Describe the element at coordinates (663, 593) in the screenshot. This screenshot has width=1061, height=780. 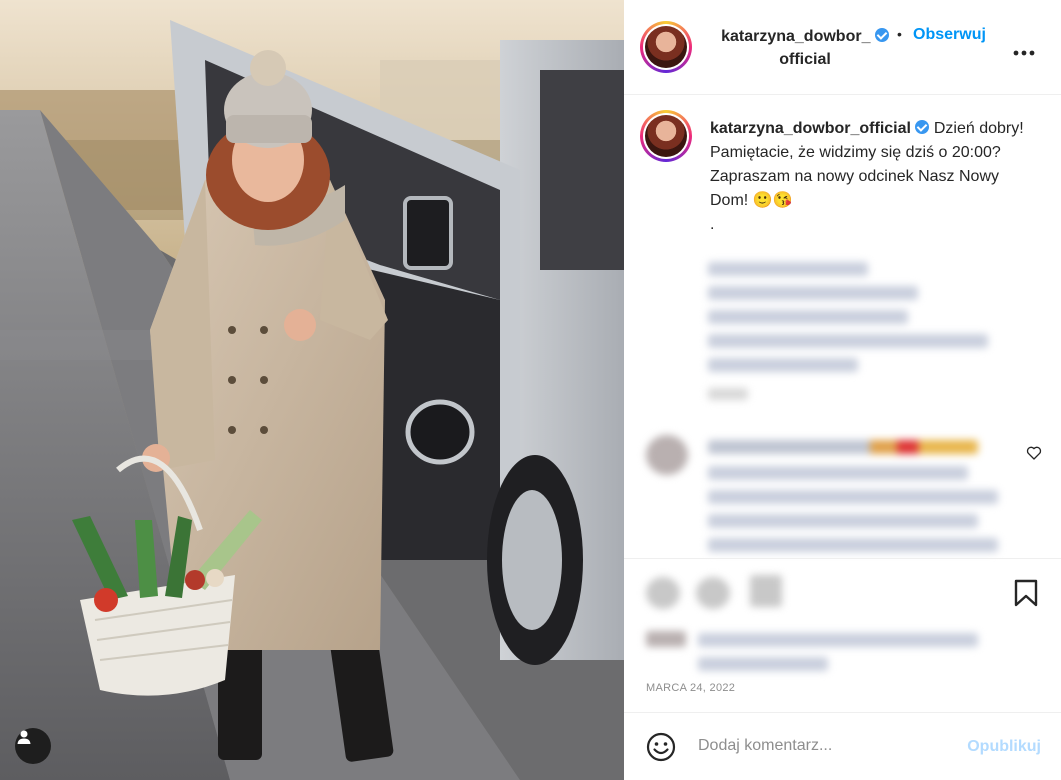
I see `like-button-blurred` at that location.